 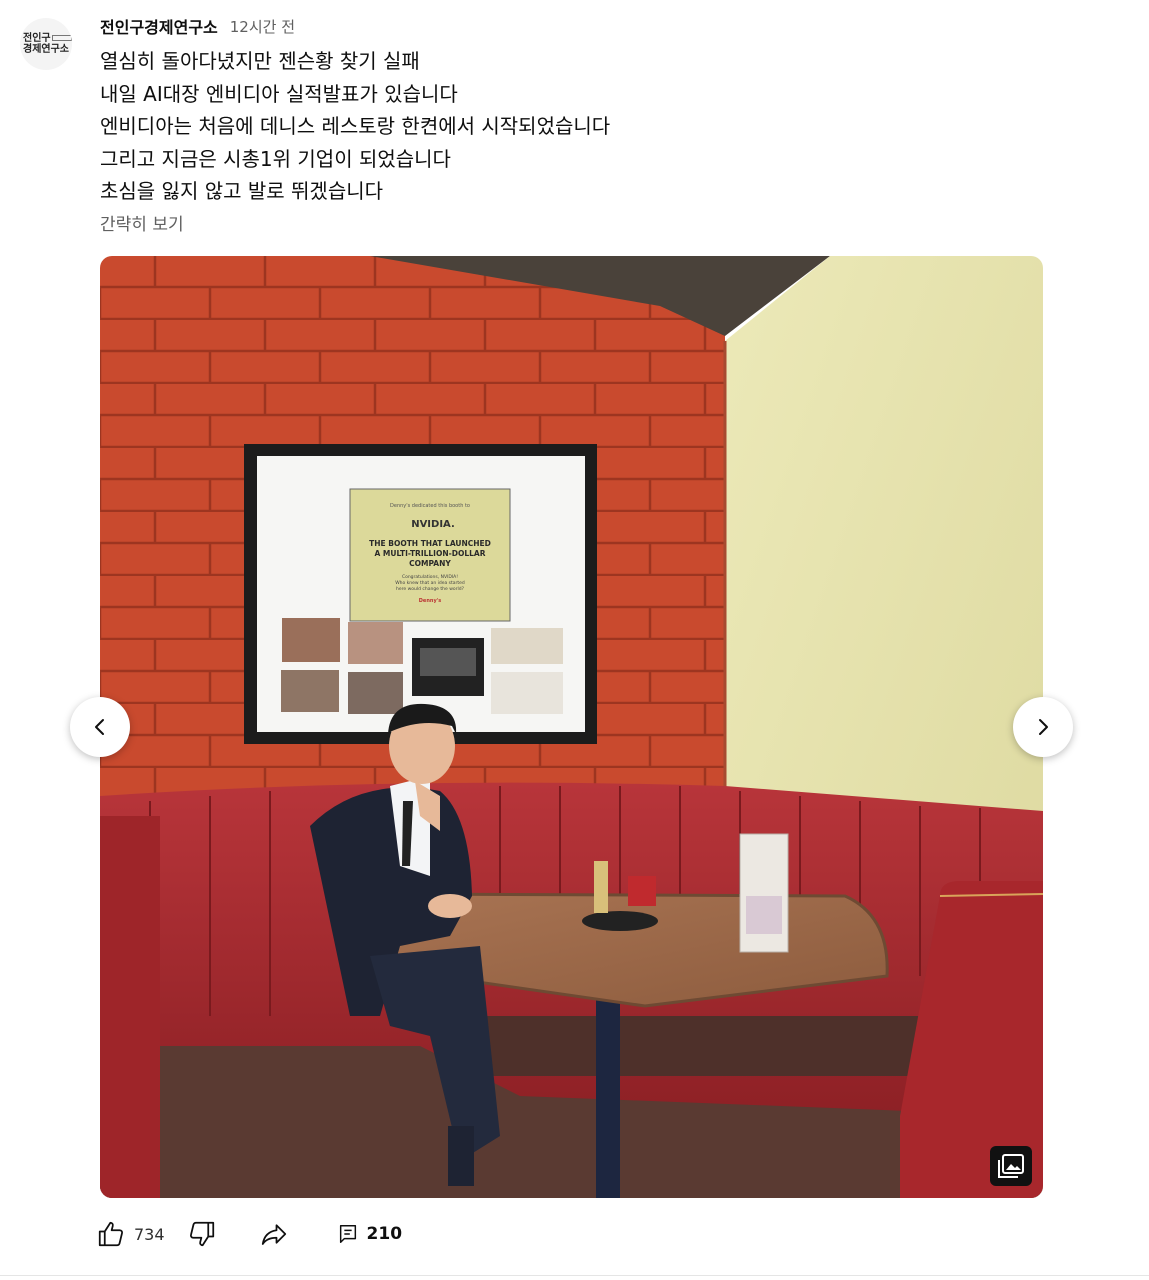 I want to click on sign-headline: COMPANY, so click(x=430, y=563).